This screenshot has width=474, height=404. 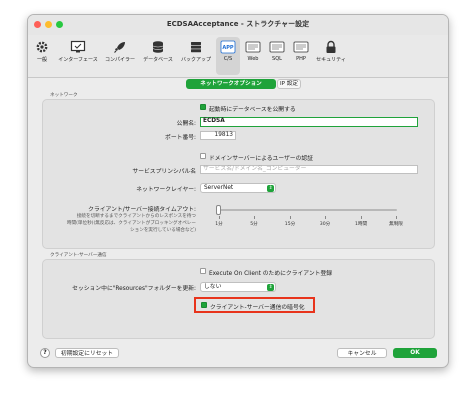 I want to click on gear-icon, so click(x=42, y=47).